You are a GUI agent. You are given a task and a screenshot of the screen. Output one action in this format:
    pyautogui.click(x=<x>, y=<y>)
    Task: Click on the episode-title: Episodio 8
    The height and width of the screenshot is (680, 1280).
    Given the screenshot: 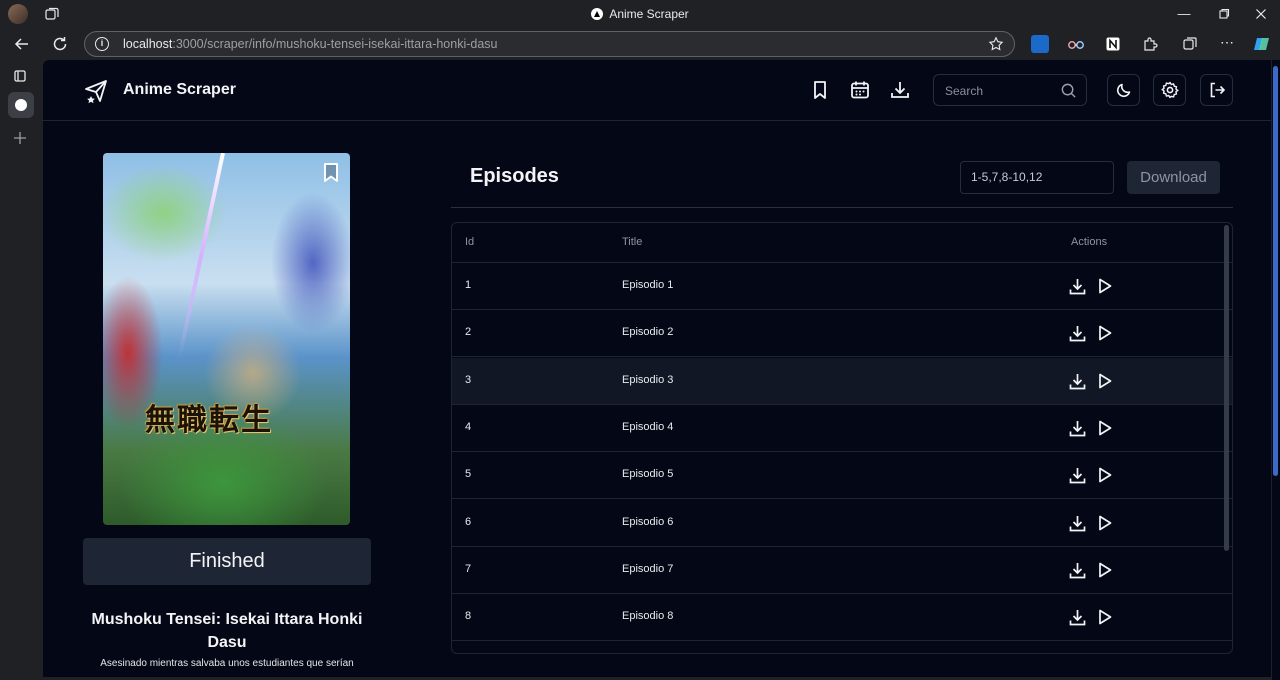 What is the action you would take?
    pyautogui.click(x=647, y=616)
    